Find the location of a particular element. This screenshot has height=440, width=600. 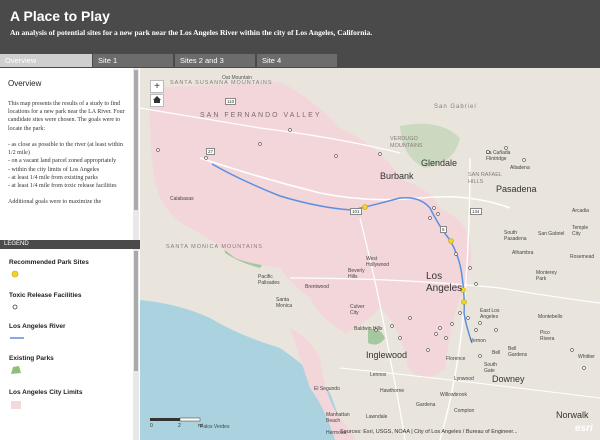

legend-label-city-limits: Los Angeles City Limits is located at coordinates (46, 392).